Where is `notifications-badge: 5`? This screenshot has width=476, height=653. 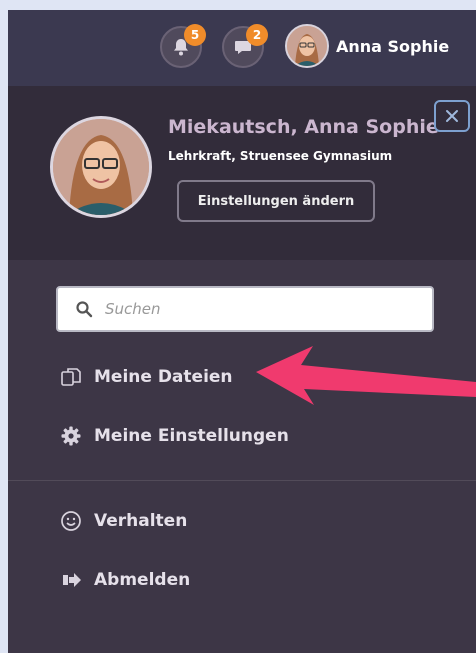
notifications-badge: 5 is located at coordinates (195, 35).